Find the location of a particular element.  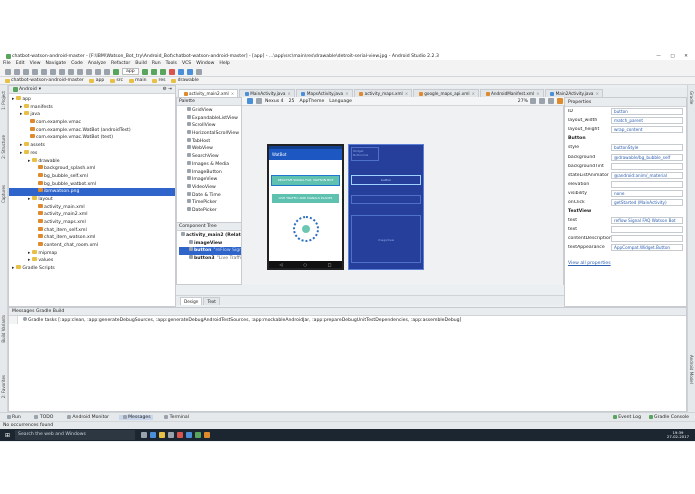

warnings-icon is located at coordinates (559, 101).